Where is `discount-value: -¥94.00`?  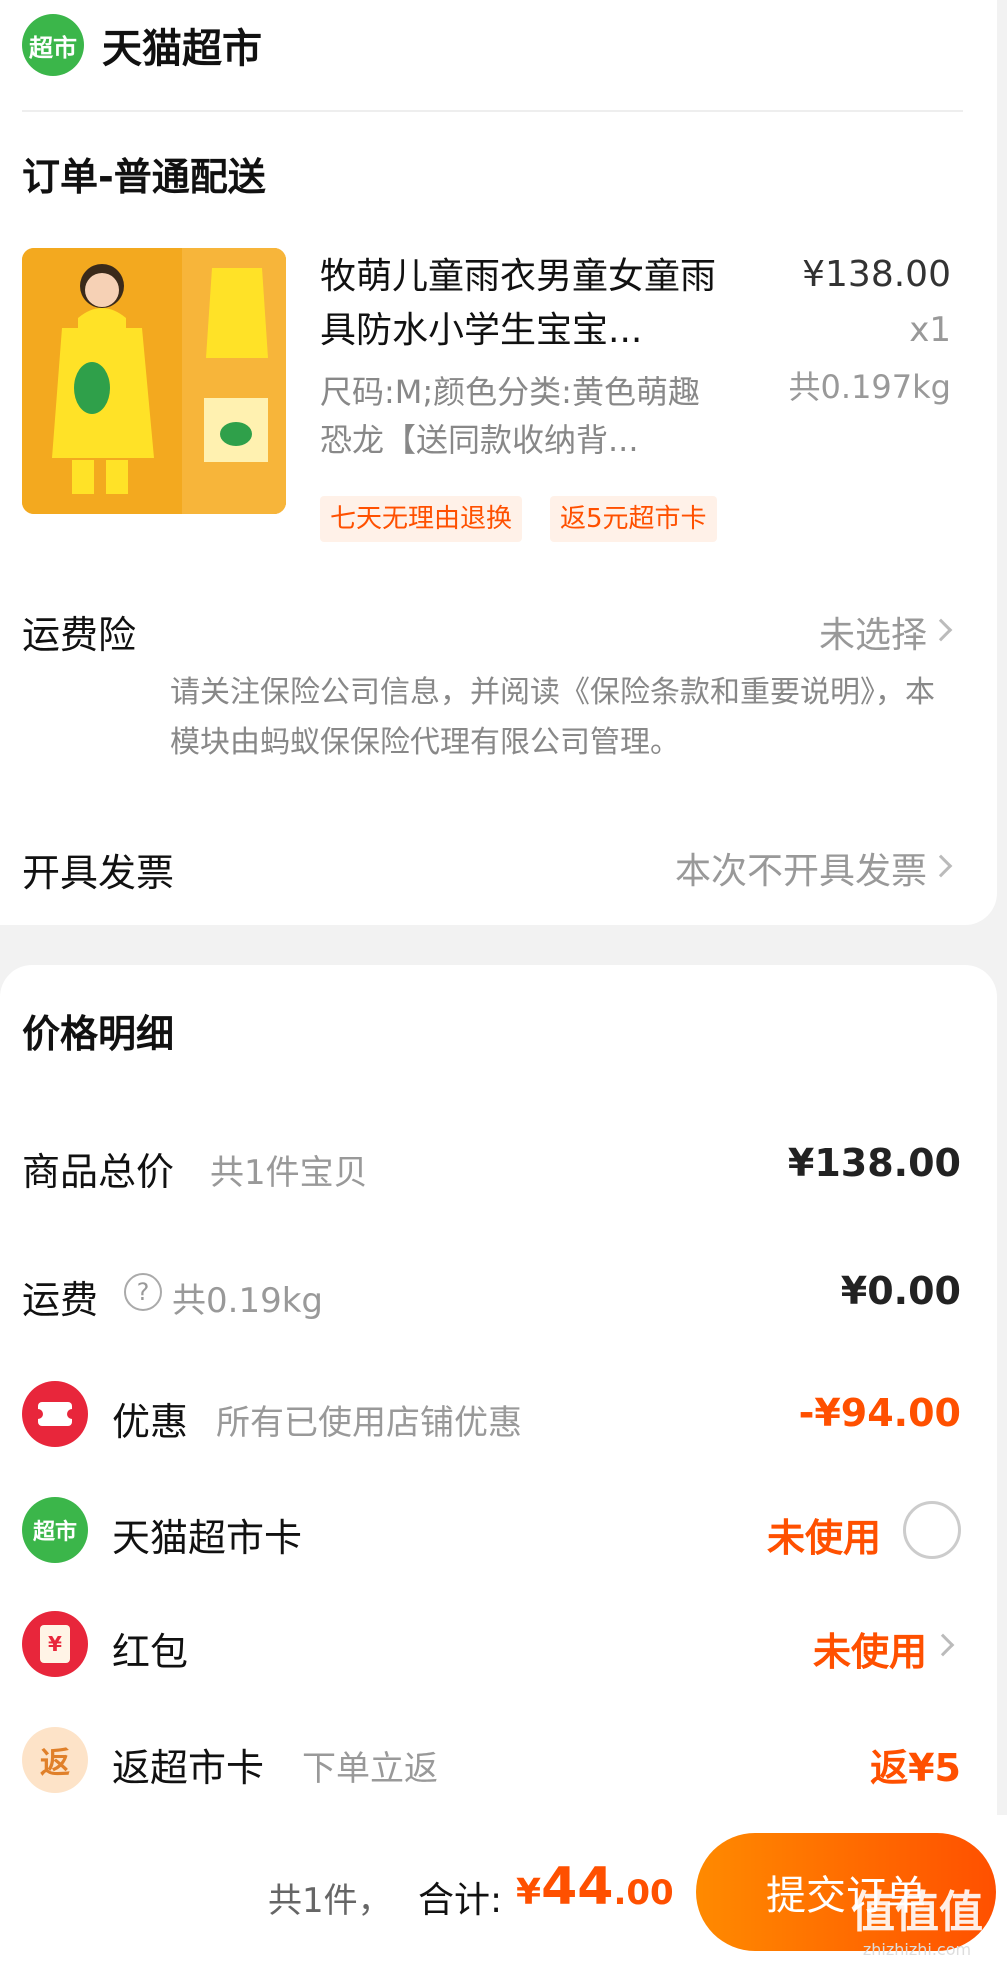 discount-value: -¥94.00 is located at coordinates (879, 1413).